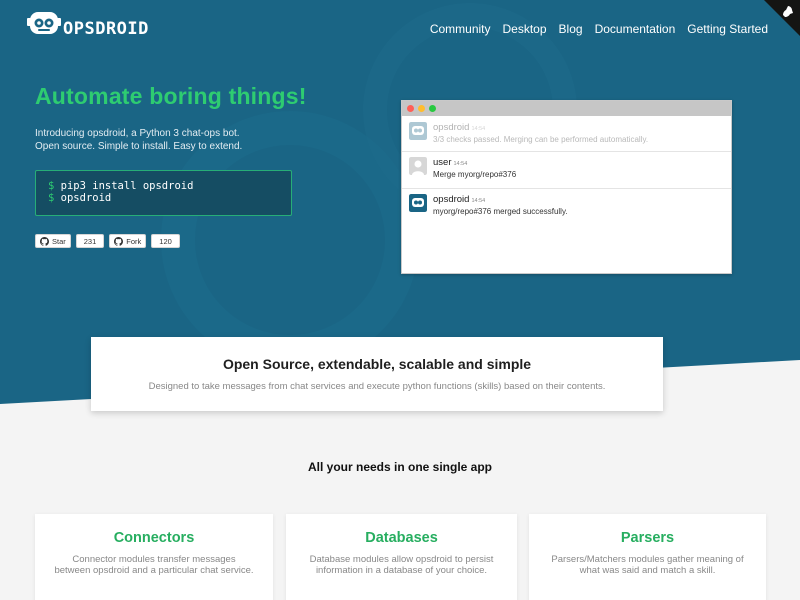 The image size is (800, 600). I want to click on code-command: opsdroid, so click(86, 198).